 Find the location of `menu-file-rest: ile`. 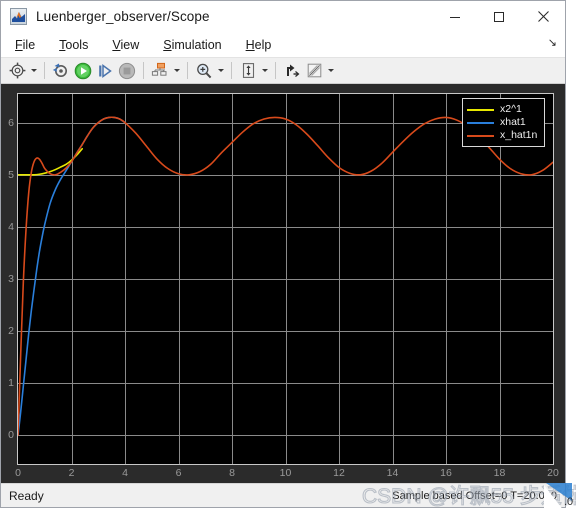

menu-file-rest: ile is located at coordinates (29, 44).